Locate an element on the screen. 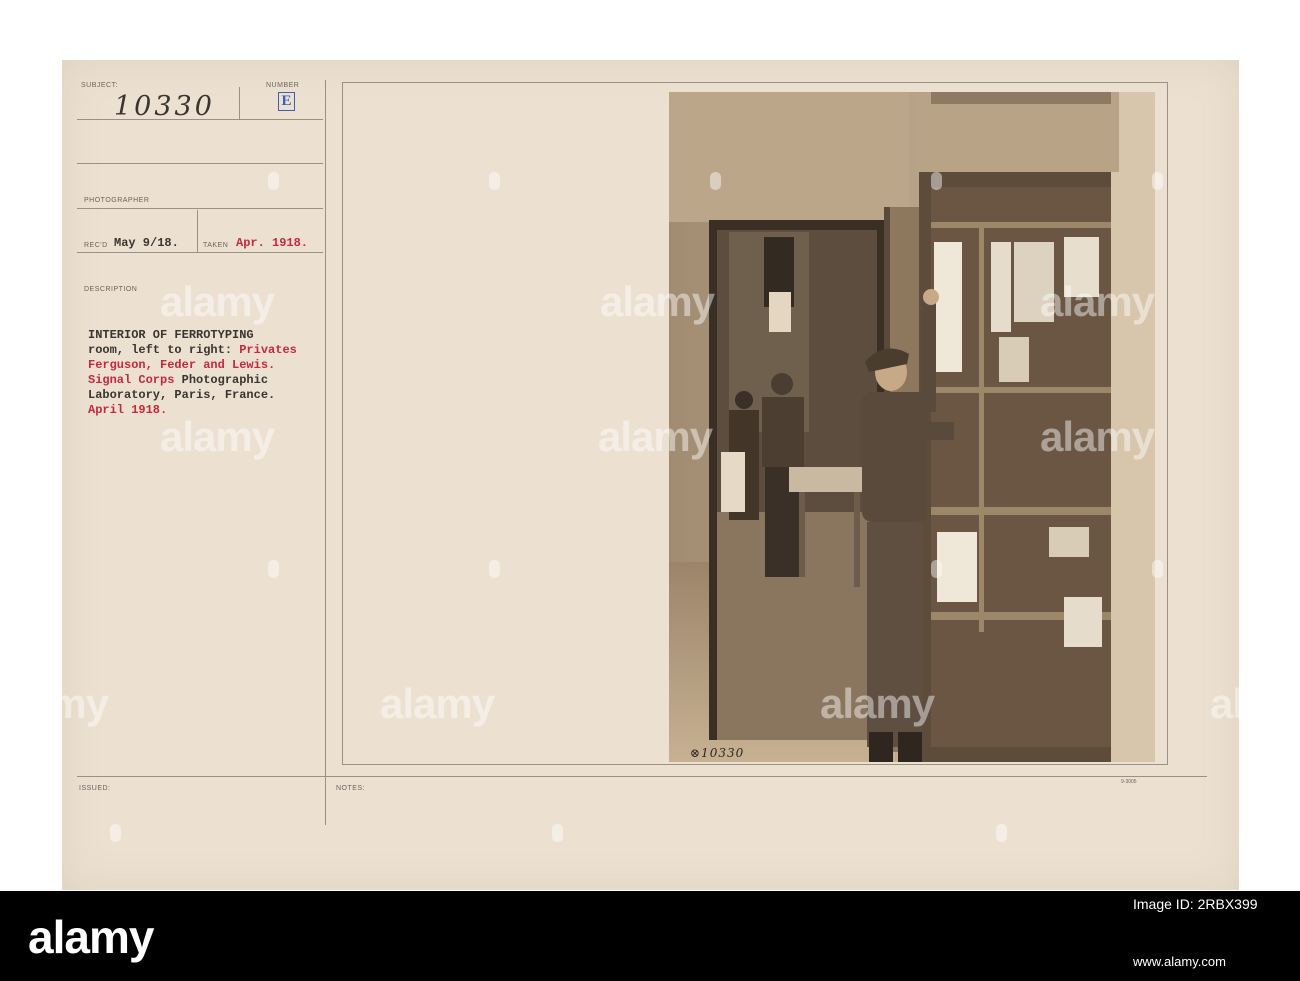 This screenshot has width=1300, height=981. rule-photographer-bottom is located at coordinates (200, 208).